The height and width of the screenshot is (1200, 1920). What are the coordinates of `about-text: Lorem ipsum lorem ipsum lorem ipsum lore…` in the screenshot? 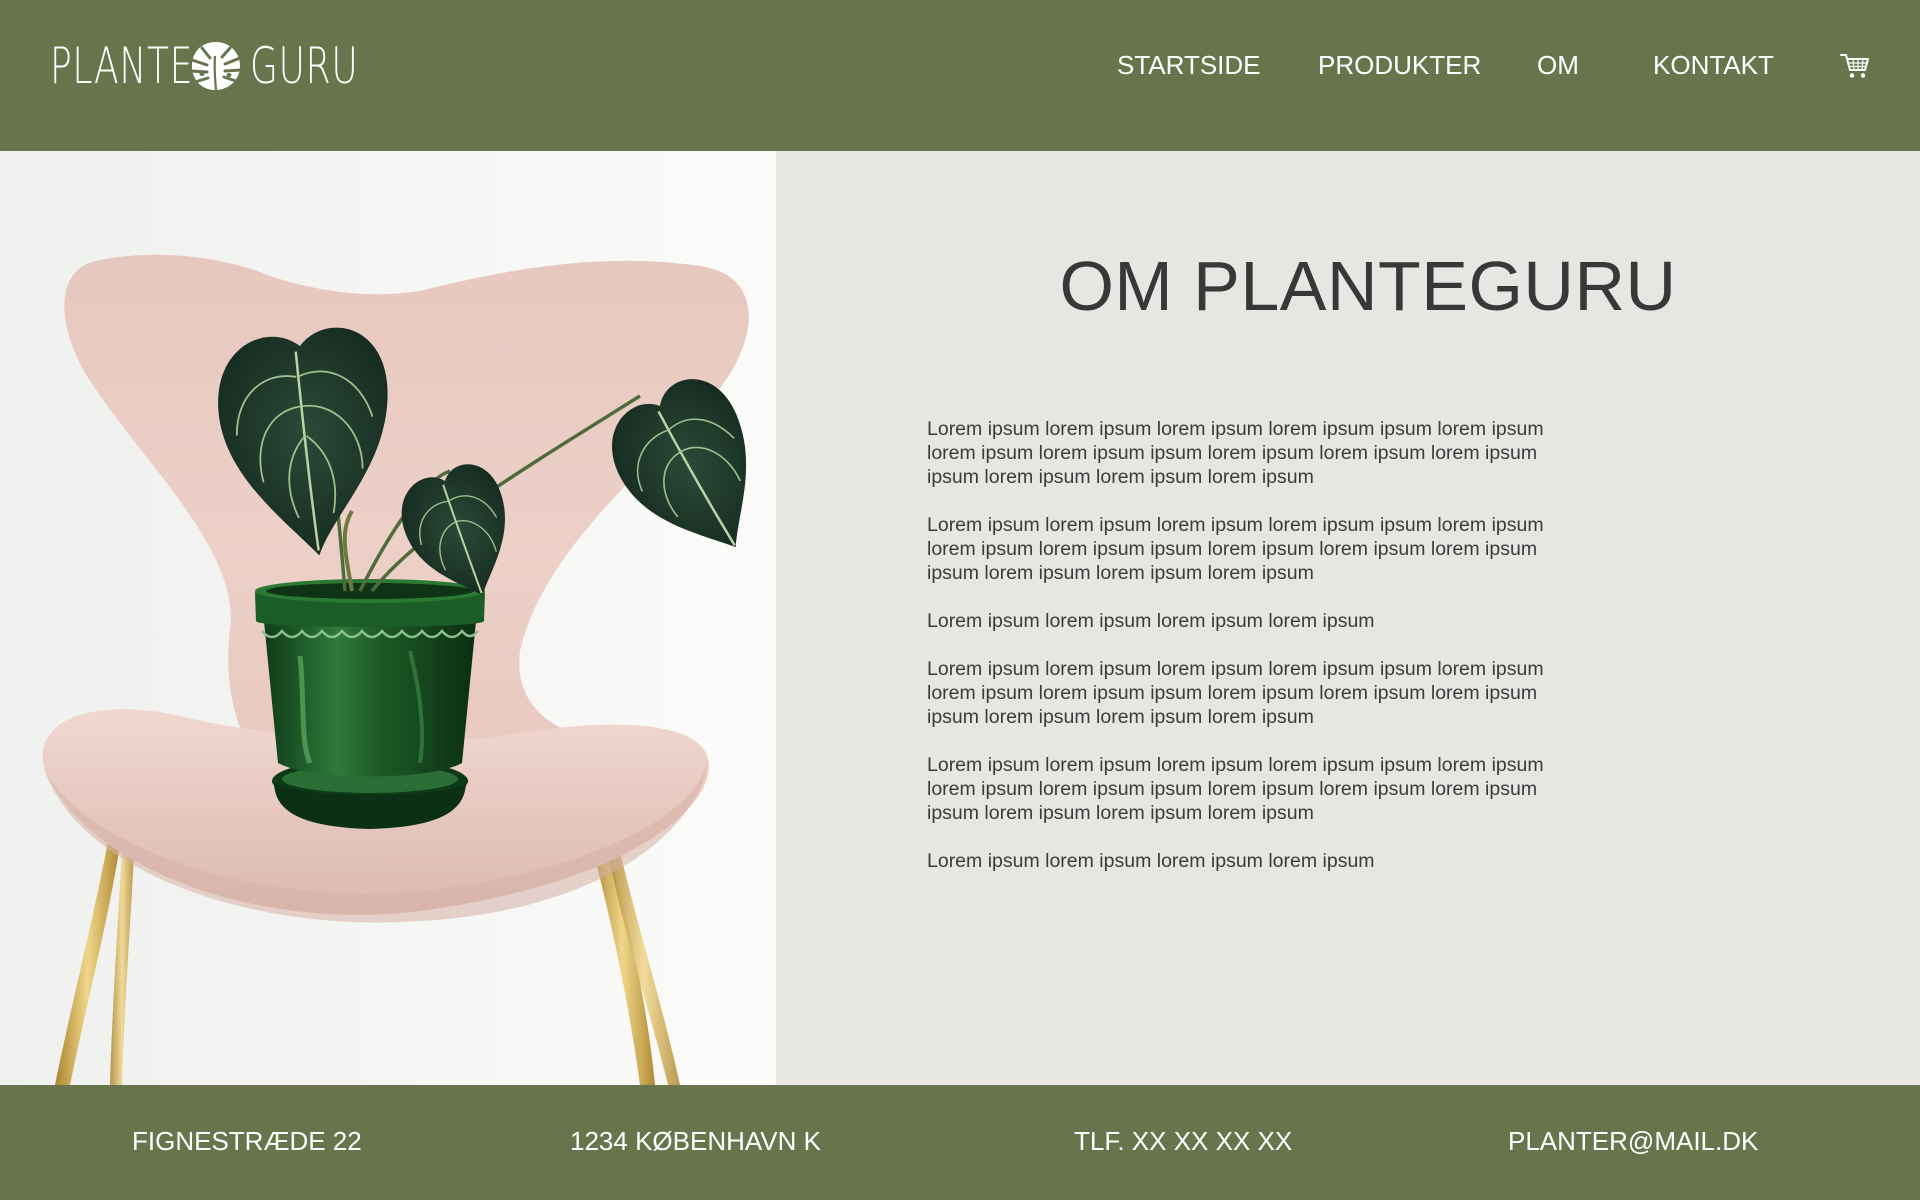 It's located at (1257, 657).